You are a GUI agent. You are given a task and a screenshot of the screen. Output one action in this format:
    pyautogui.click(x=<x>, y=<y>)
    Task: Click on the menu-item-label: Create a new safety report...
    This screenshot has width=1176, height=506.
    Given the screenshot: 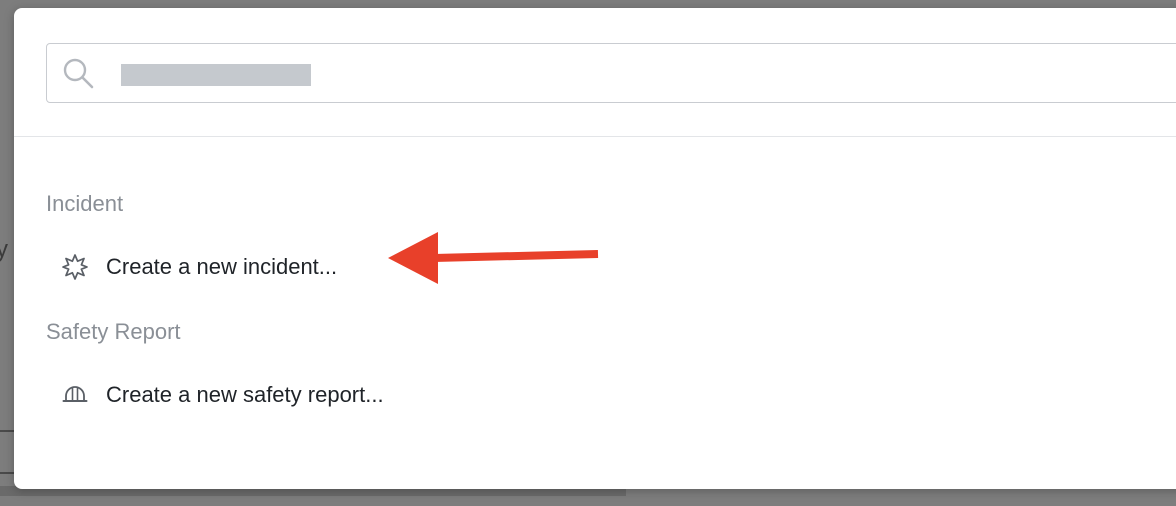 What is the action you would take?
    pyautogui.click(x=245, y=394)
    